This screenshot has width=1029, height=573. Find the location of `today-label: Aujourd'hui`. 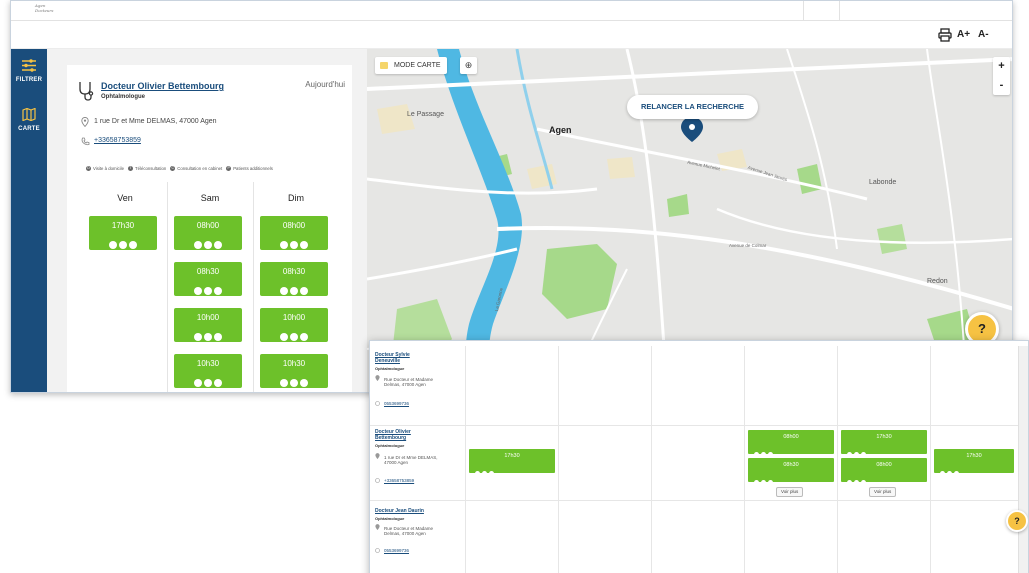

today-label: Aujourd'hui is located at coordinates (325, 84).